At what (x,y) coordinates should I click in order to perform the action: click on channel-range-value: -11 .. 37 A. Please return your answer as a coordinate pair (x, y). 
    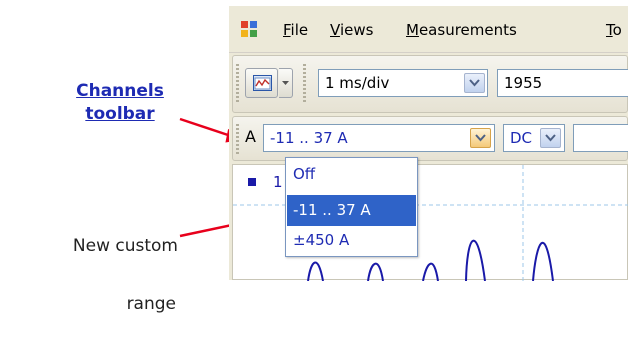
    Looking at the image, I should click on (309, 138).